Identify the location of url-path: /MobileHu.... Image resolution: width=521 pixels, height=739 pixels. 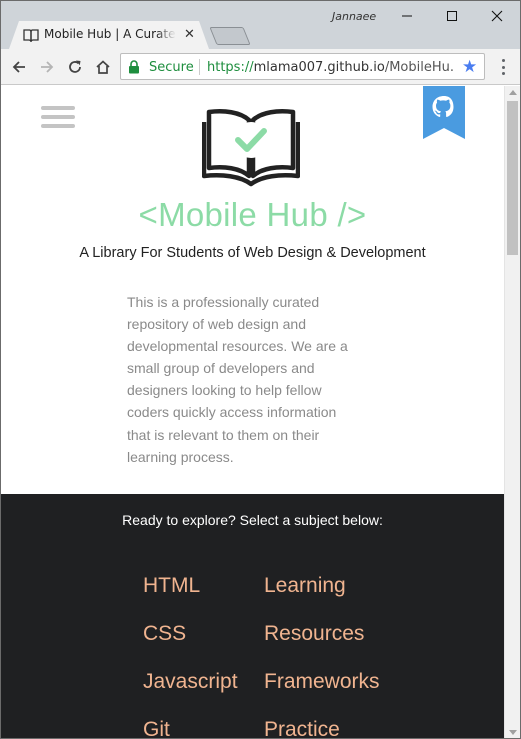
(419, 67).